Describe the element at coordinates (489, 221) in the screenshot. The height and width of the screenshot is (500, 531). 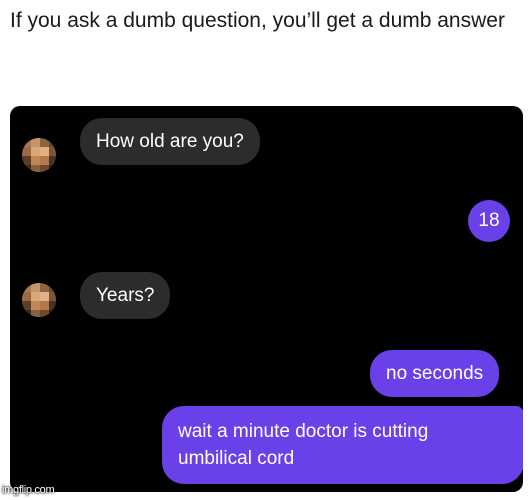
I see `message-outgoing-1: 18` at that location.